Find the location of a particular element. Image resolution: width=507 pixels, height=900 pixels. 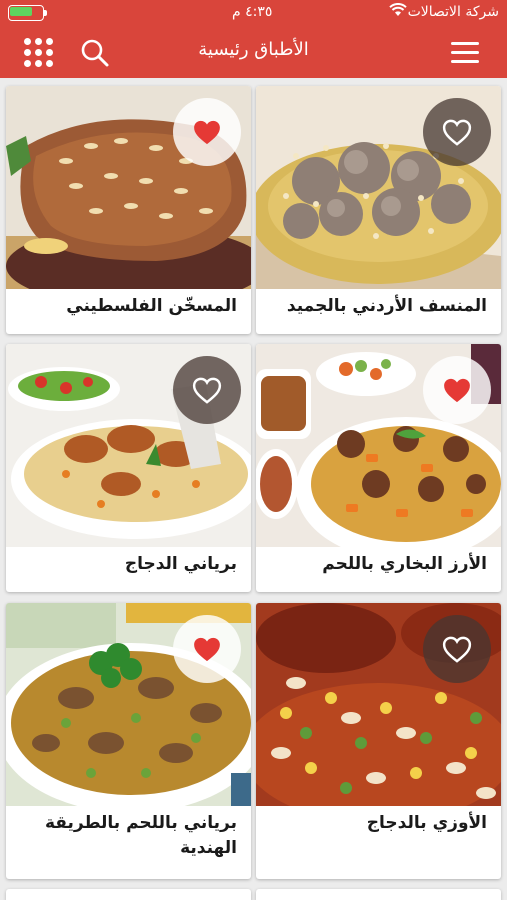

app-bar: الأطباق رئيسية is located at coordinates (253, 52).